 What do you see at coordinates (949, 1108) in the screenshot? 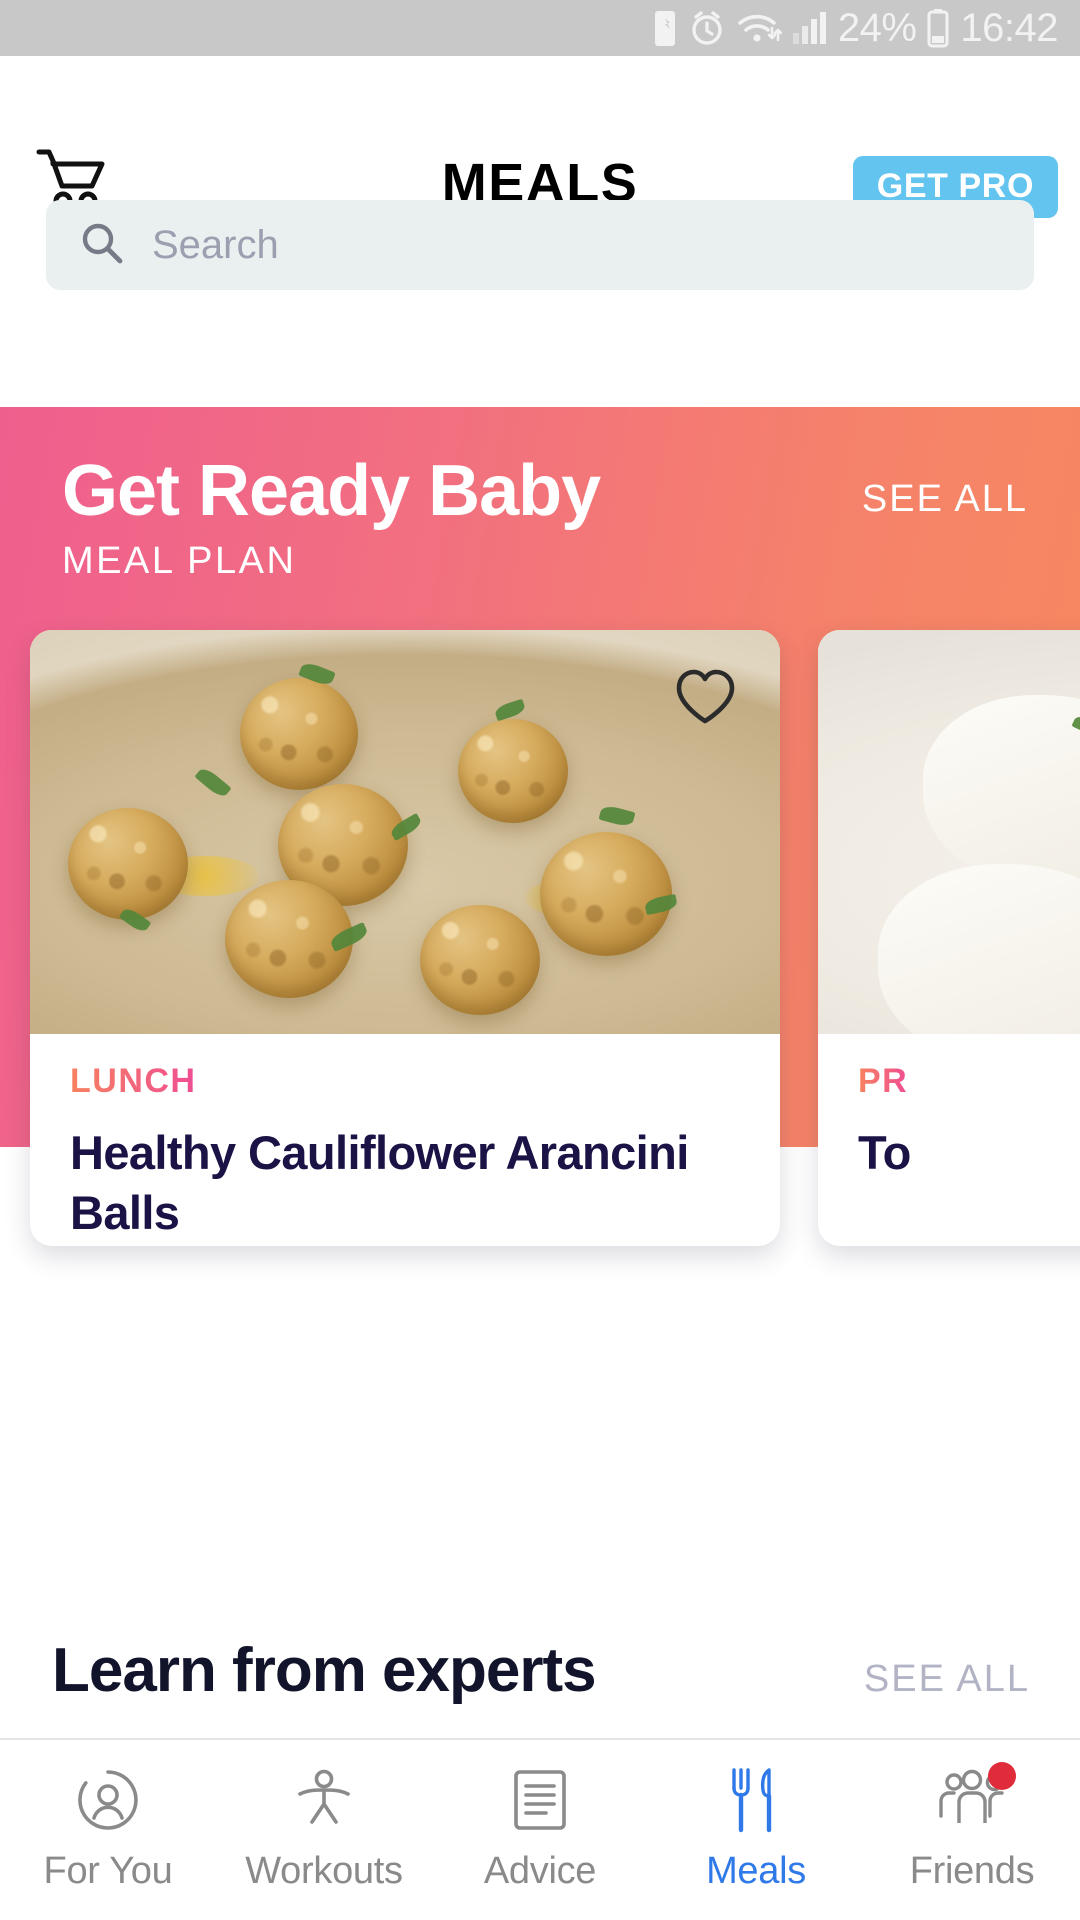
I see `meal-card-body: PR To` at bounding box center [949, 1108].